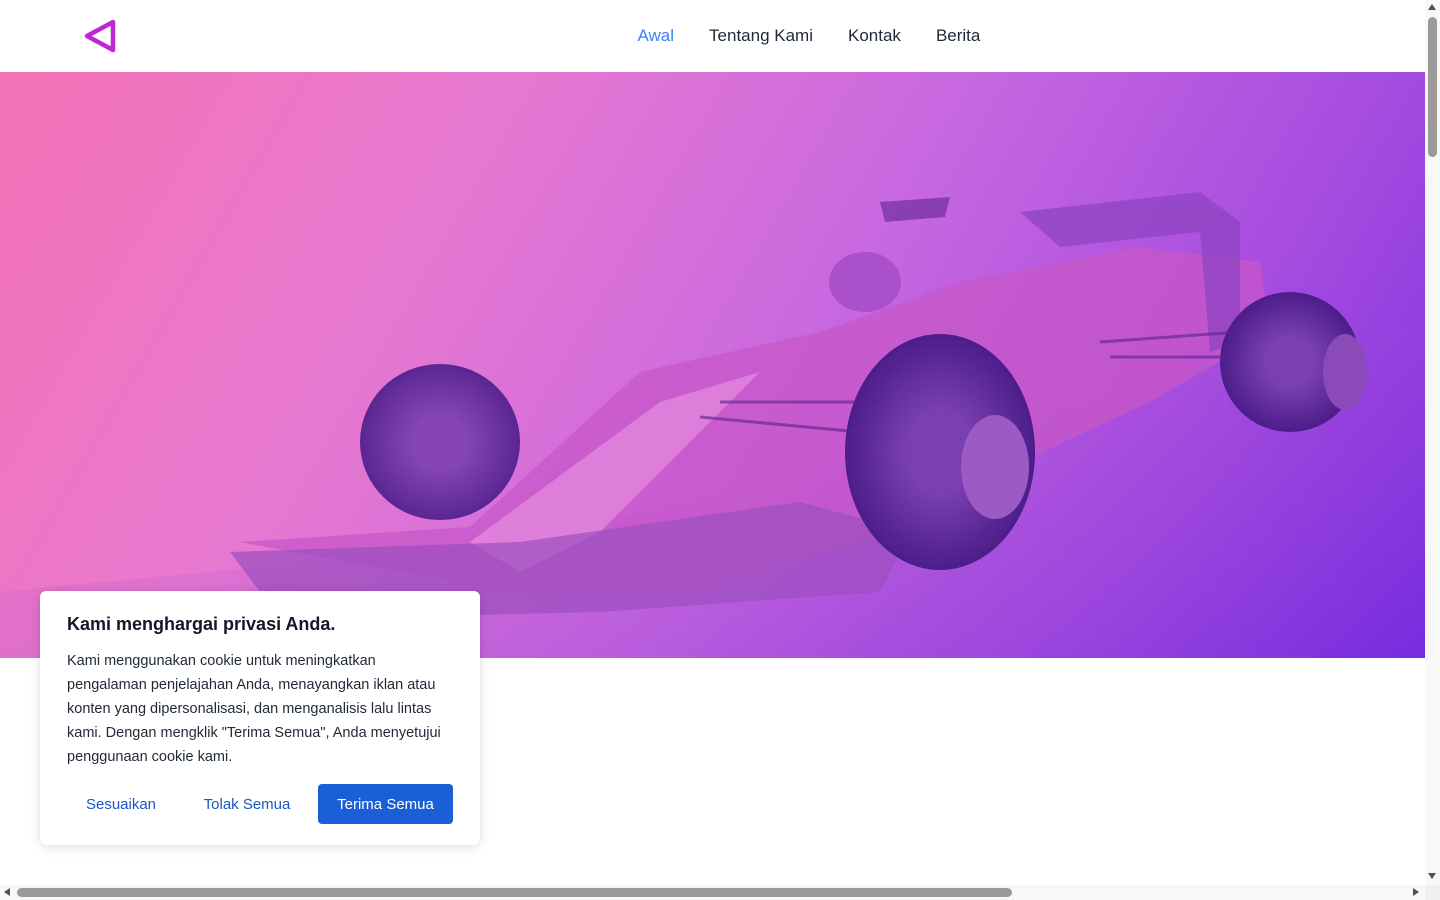 The height and width of the screenshot is (900, 1440). What do you see at coordinates (656, 36) in the screenshot?
I see `nav-link-home: Awal` at bounding box center [656, 36].